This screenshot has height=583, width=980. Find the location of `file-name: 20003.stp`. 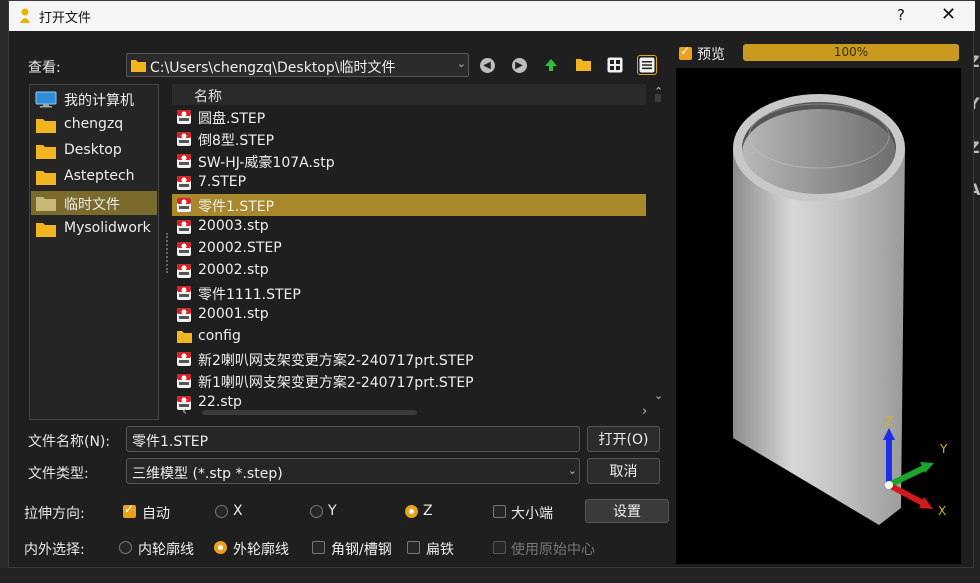

file-name: 20003.stp is located at coordinates (233, 226).